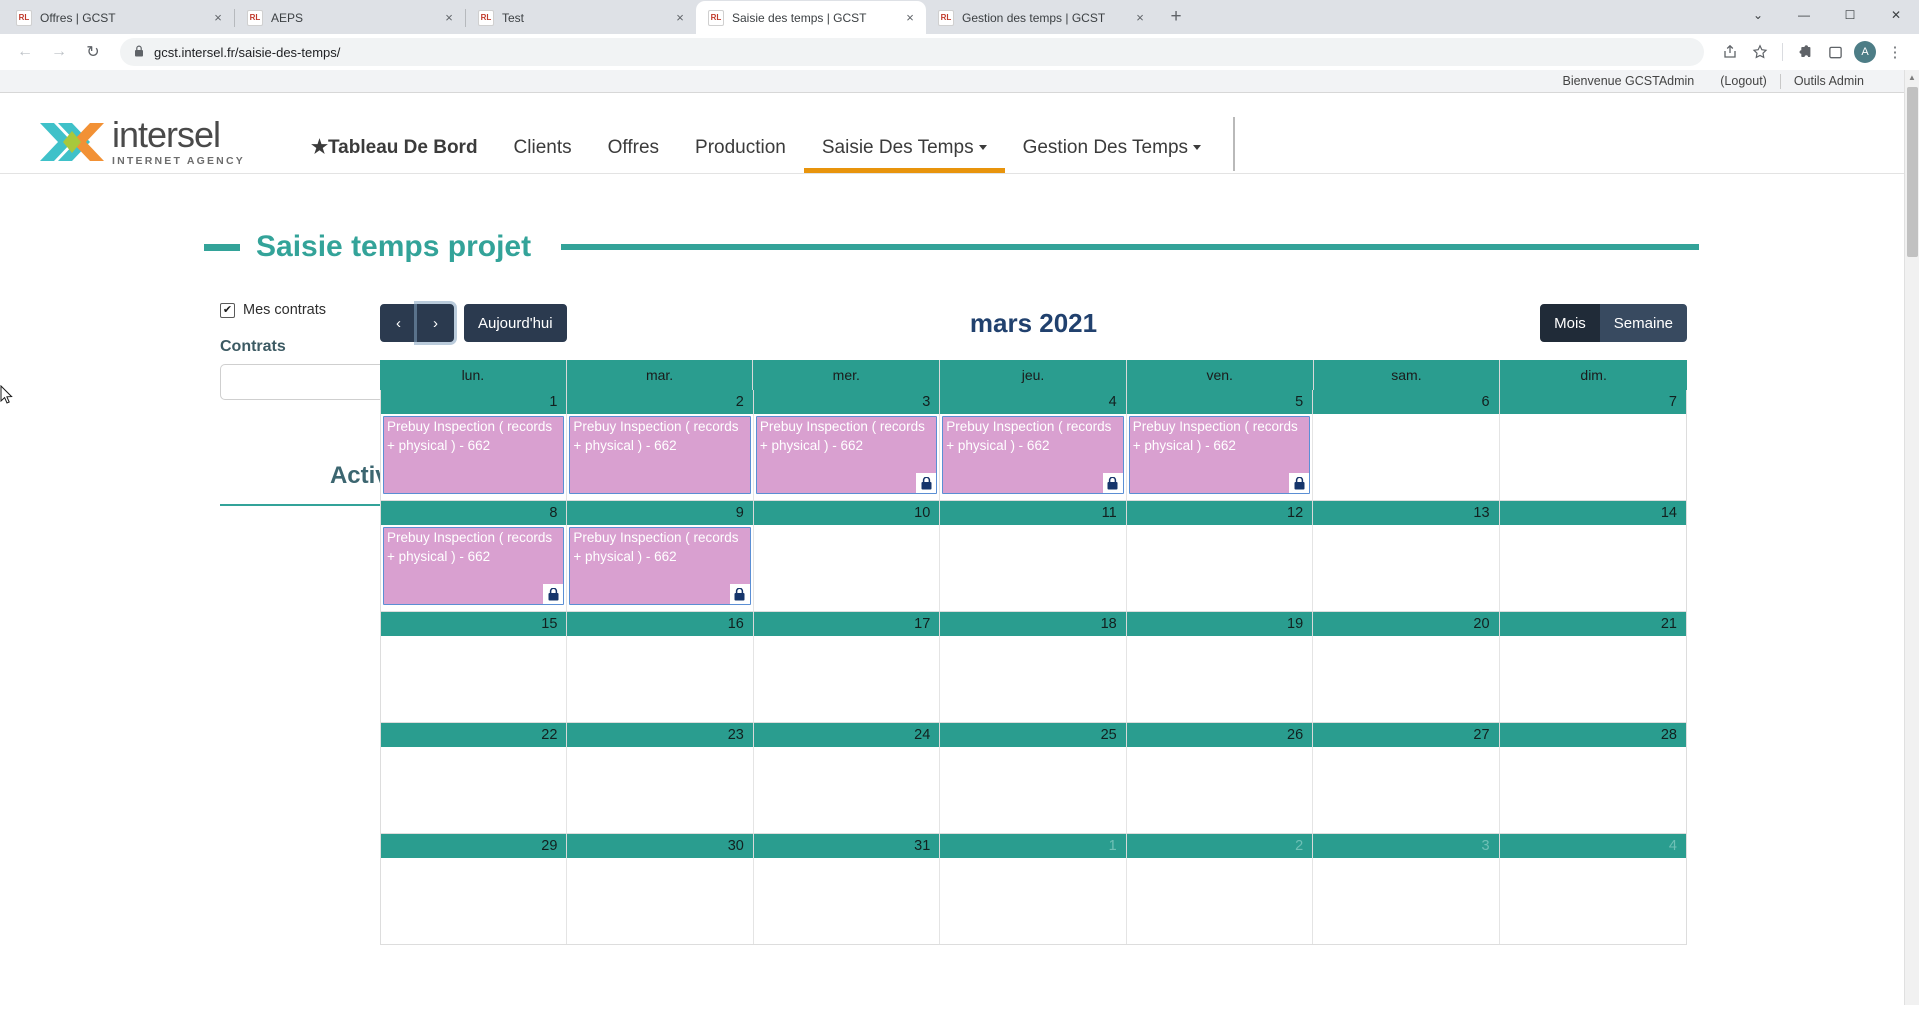 The height and width of the screenshot is (1034, 1919). Describe the element at coordinates (904, 155) in the screenshot. I see `nav-item-4: Saisie Des Temps` at that location.